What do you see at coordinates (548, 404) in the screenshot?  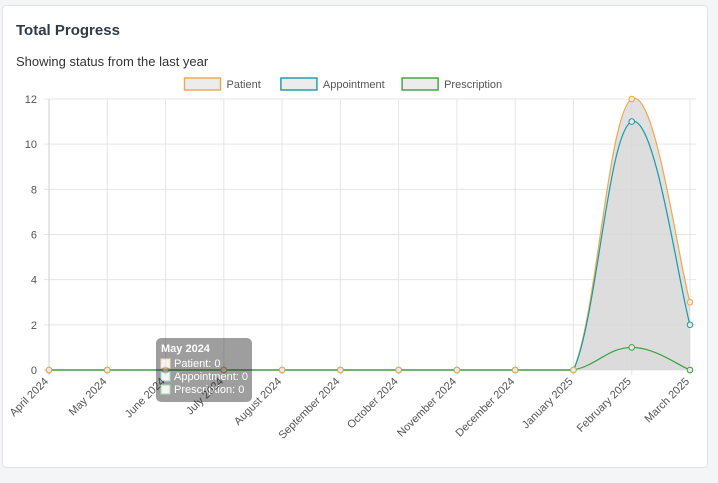 I see `x-tick-label: January 2025` at bounding box center [548, 404].